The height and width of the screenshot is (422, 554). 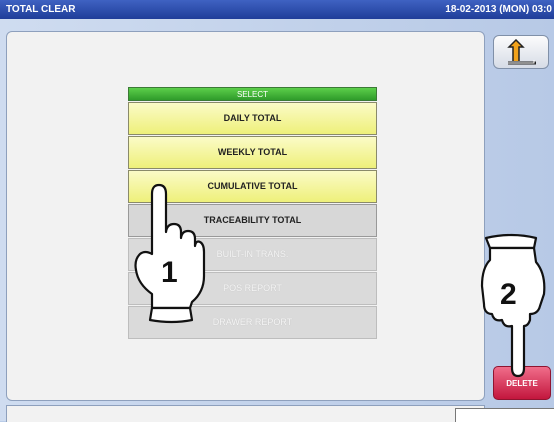 What do you see at coordinates (504, 415) in the screenshot?
I see `status-box` at bounding box center [504, 415].